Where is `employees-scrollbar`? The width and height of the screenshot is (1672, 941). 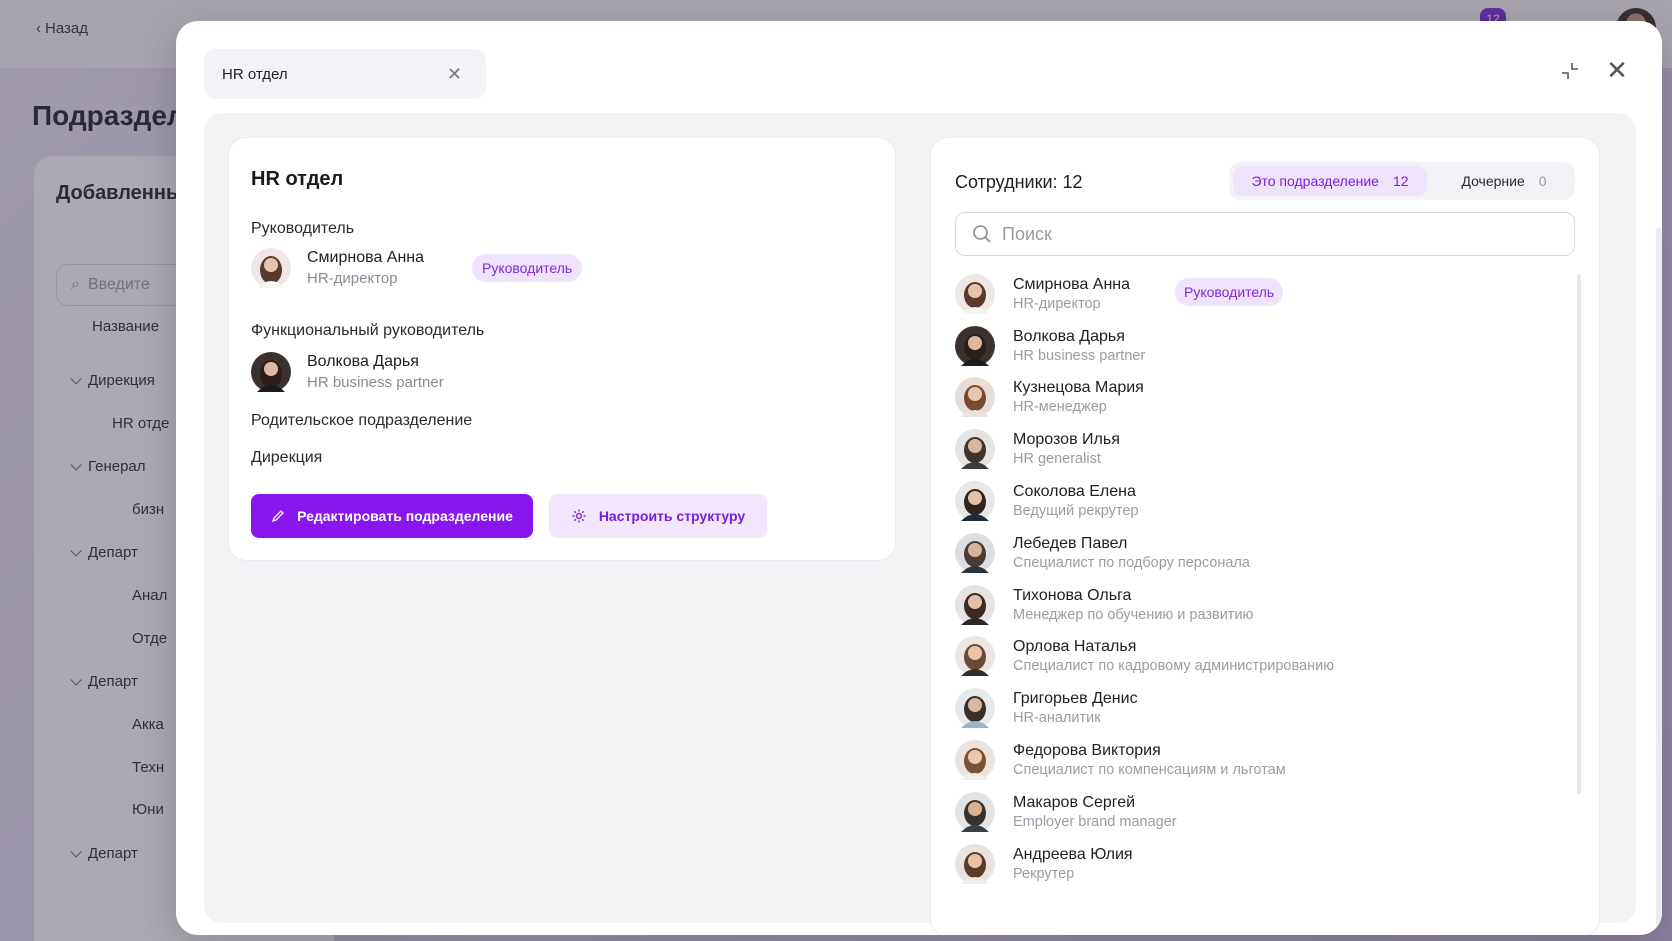
employees-scrollbar is located at coordinates (1579, 534).